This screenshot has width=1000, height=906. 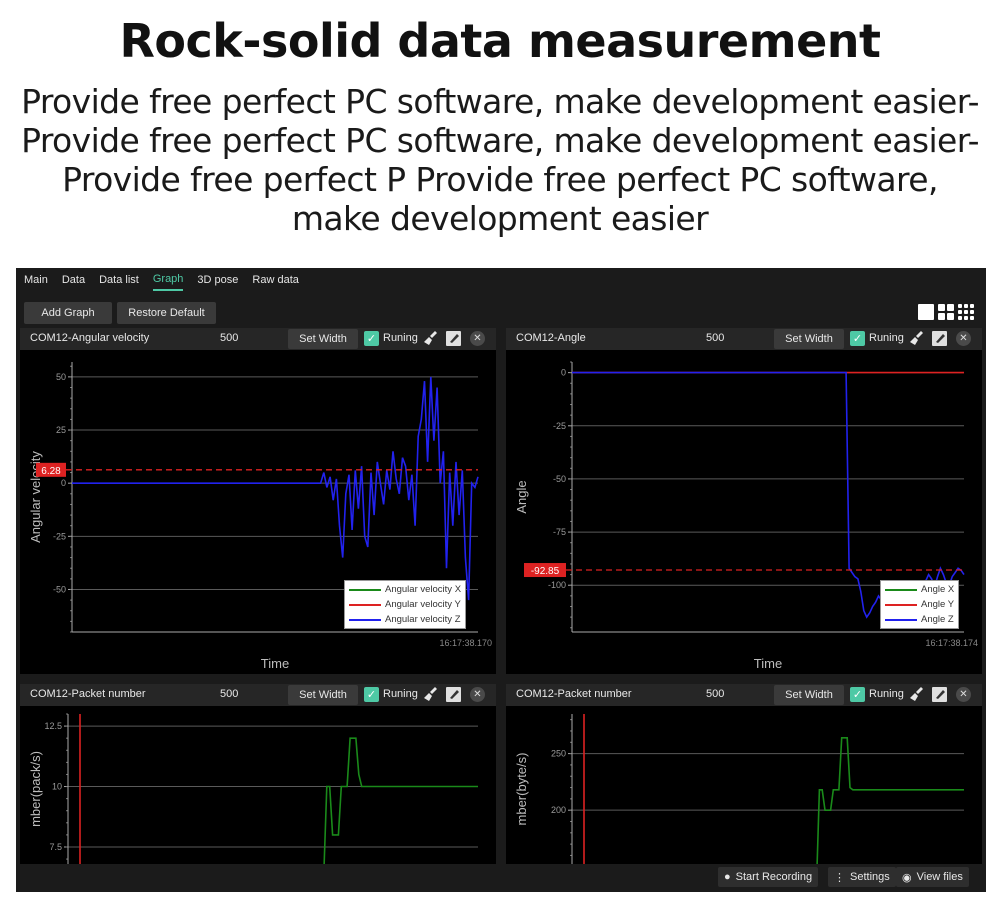 I want to click on start-recording-button: ● Start Recording, so click(x=768, y=877).